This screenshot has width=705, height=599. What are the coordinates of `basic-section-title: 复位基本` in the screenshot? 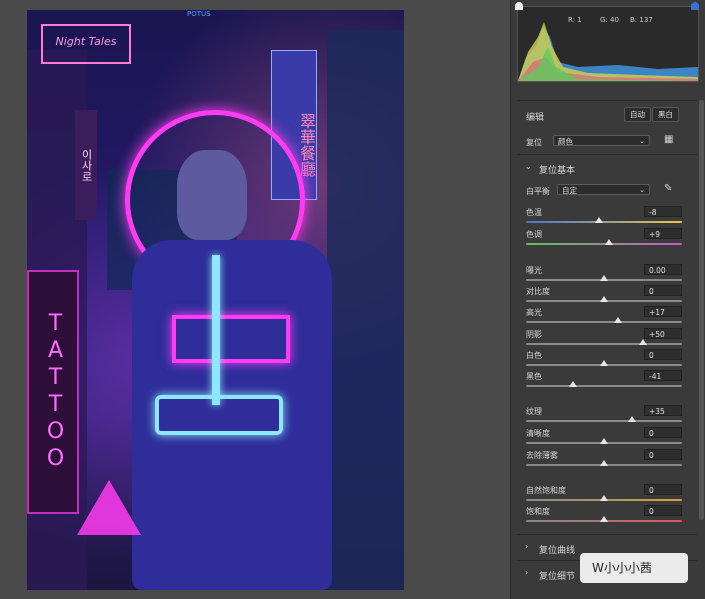 It's located at (557, 169).